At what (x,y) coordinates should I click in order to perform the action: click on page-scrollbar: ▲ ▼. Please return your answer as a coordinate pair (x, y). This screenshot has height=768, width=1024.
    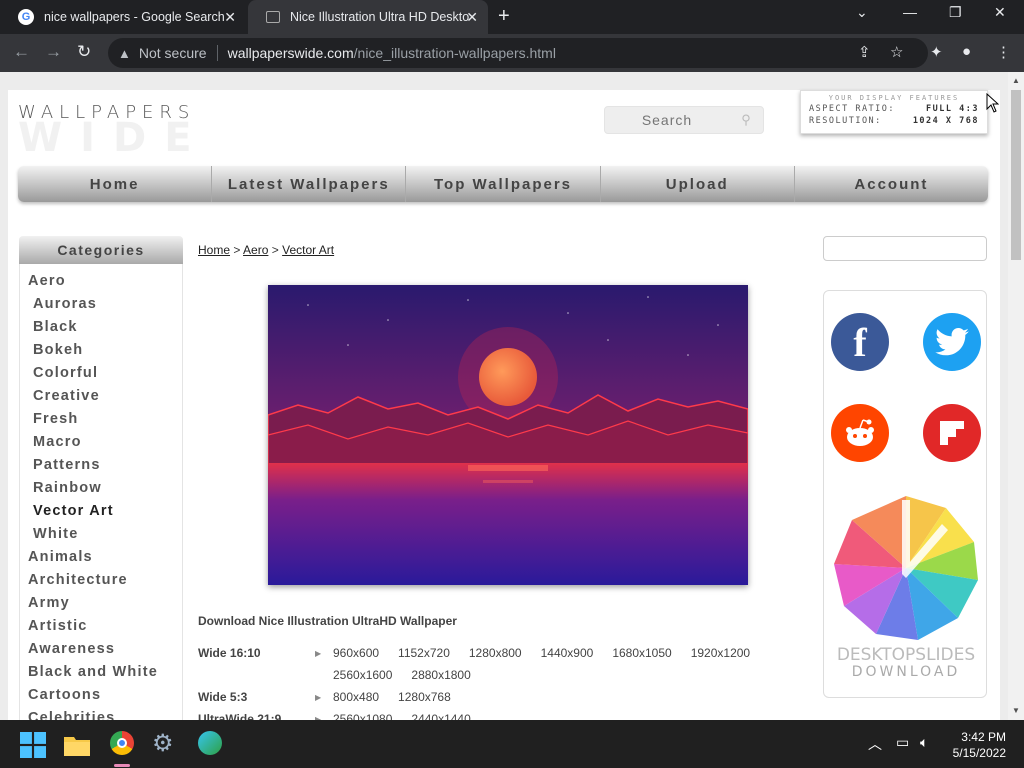
    Looking at the image, I should click on (1016, 396).